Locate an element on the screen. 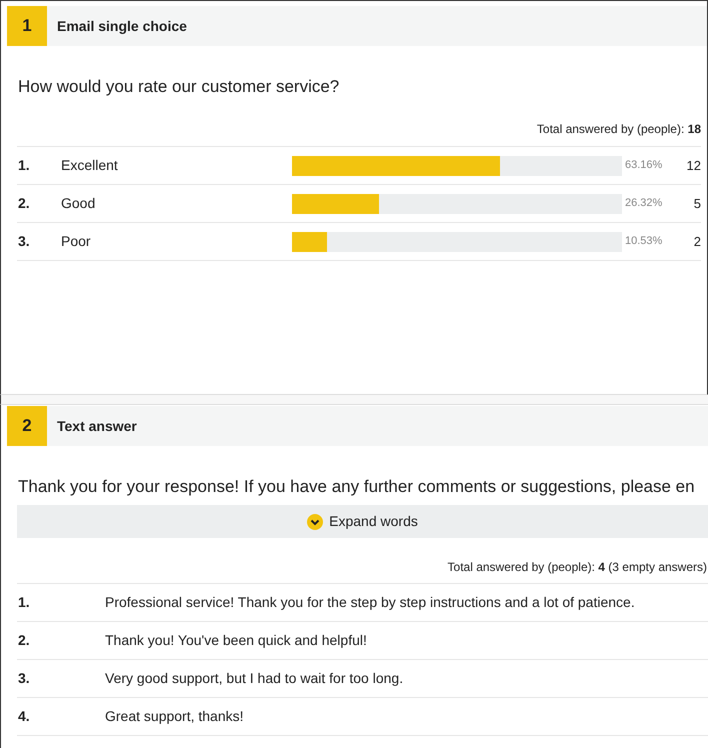 This screenshot has width=708, height=748. total-answered-text: Total answered by (people): 4 (3 empty answers) is located at coordinates (577, 567).